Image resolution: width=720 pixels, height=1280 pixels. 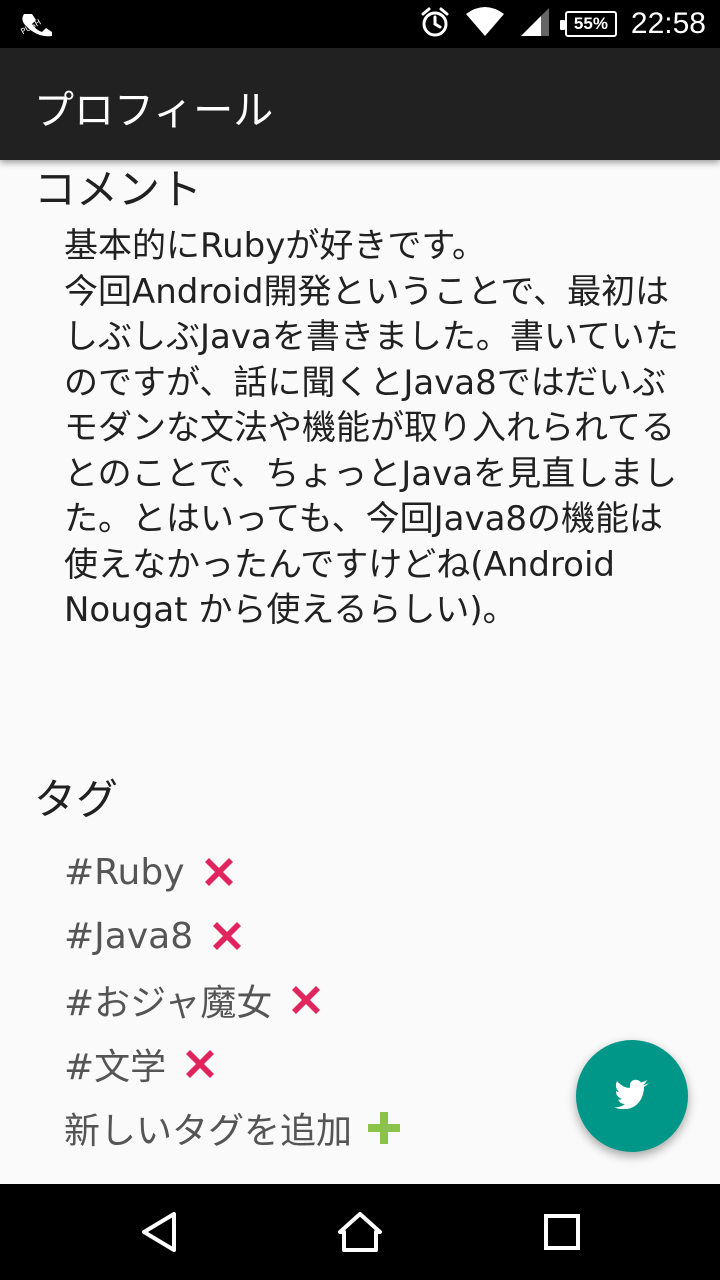 What do you see at coordinates (384, 1128) in the screenshot?
I see `plus-icon` at bounding box center [384, 1128].